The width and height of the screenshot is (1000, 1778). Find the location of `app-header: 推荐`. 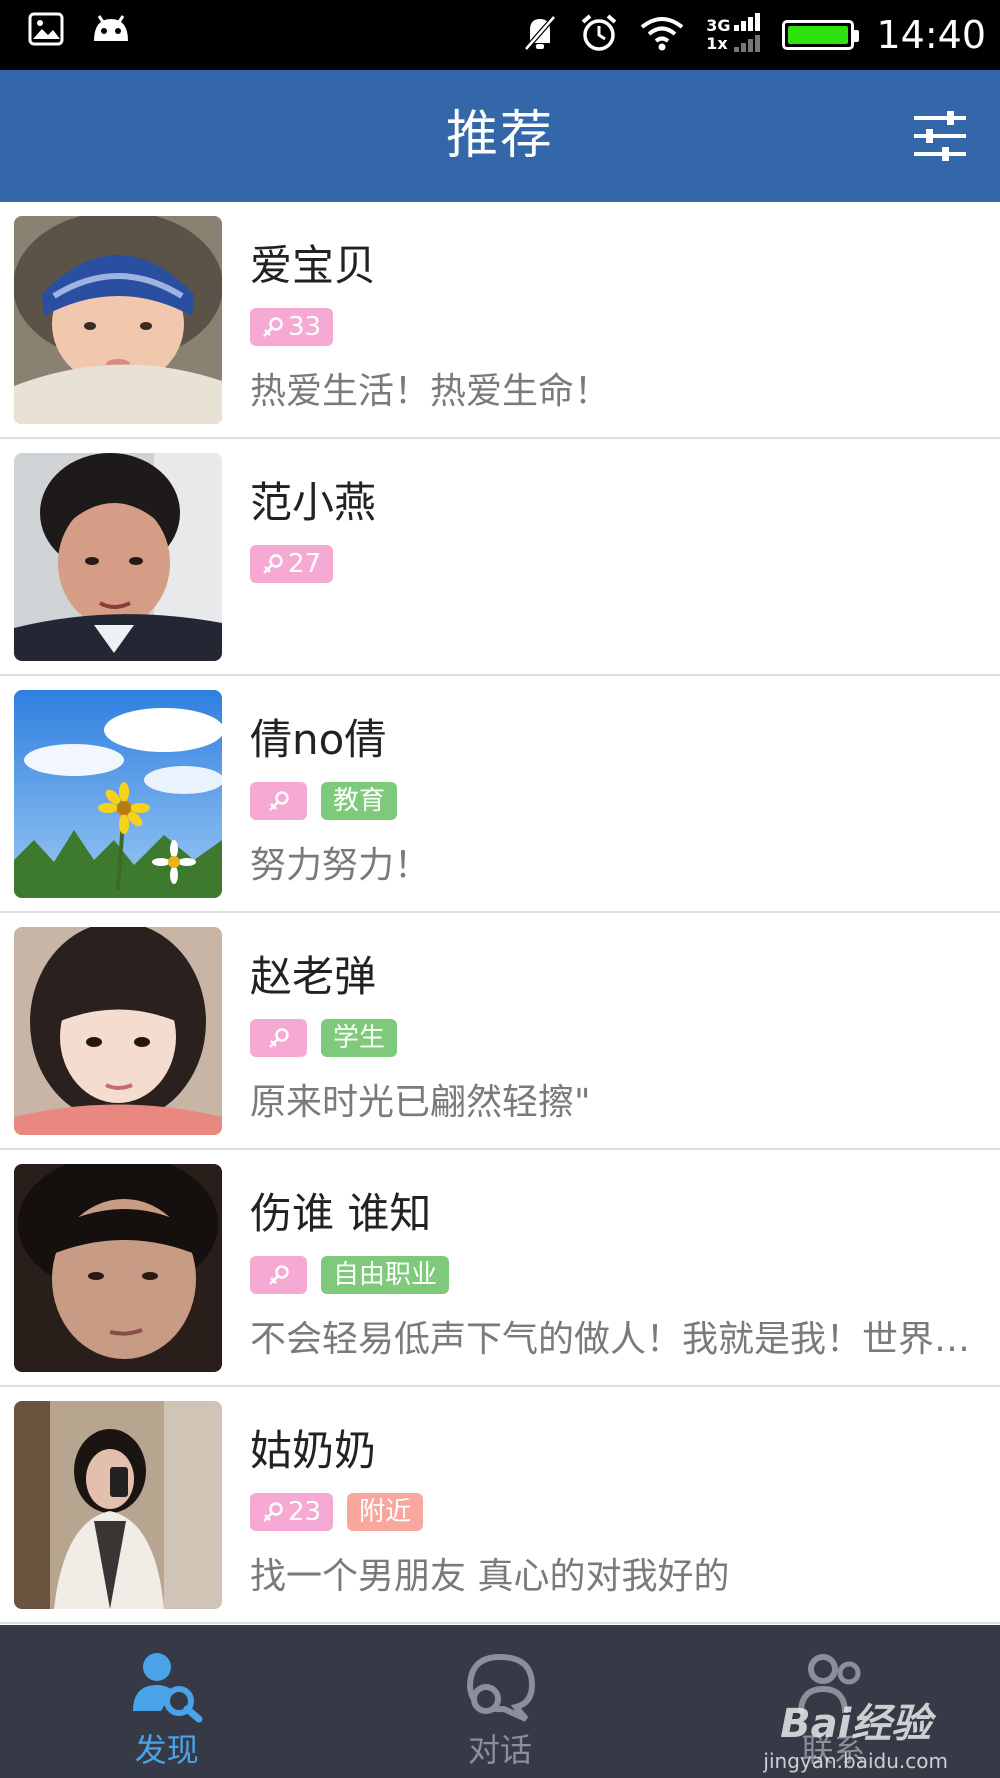

app-header: 推荐 is located at coordinates (500, 136).